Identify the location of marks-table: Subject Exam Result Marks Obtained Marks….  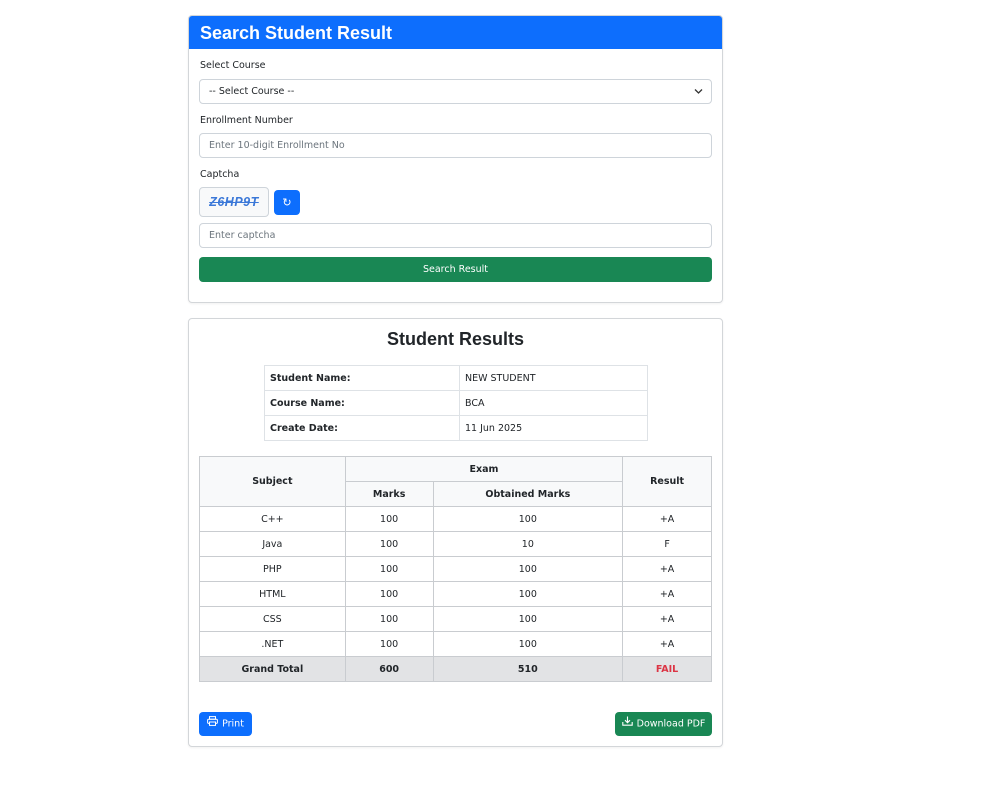
(455, 569).